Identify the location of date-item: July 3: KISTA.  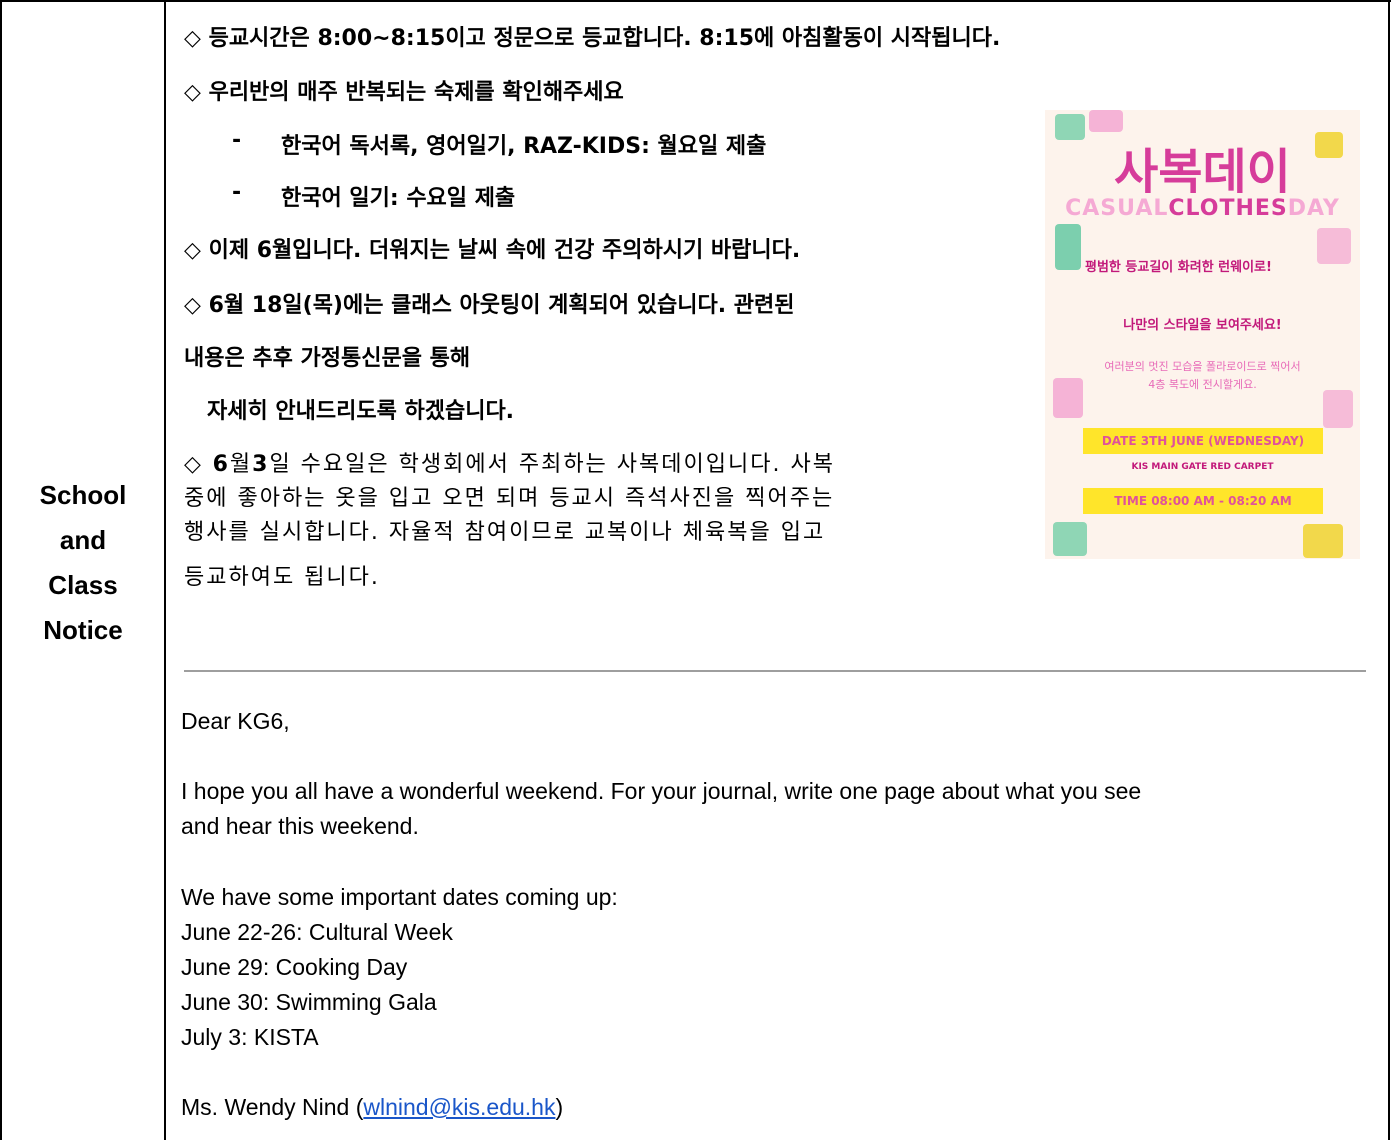
(250, 1037).